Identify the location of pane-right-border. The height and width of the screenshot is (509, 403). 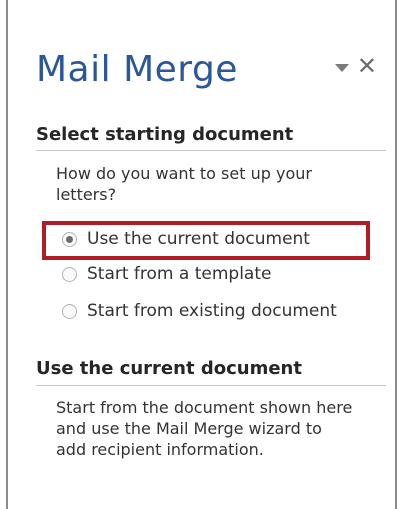
(396, 254).